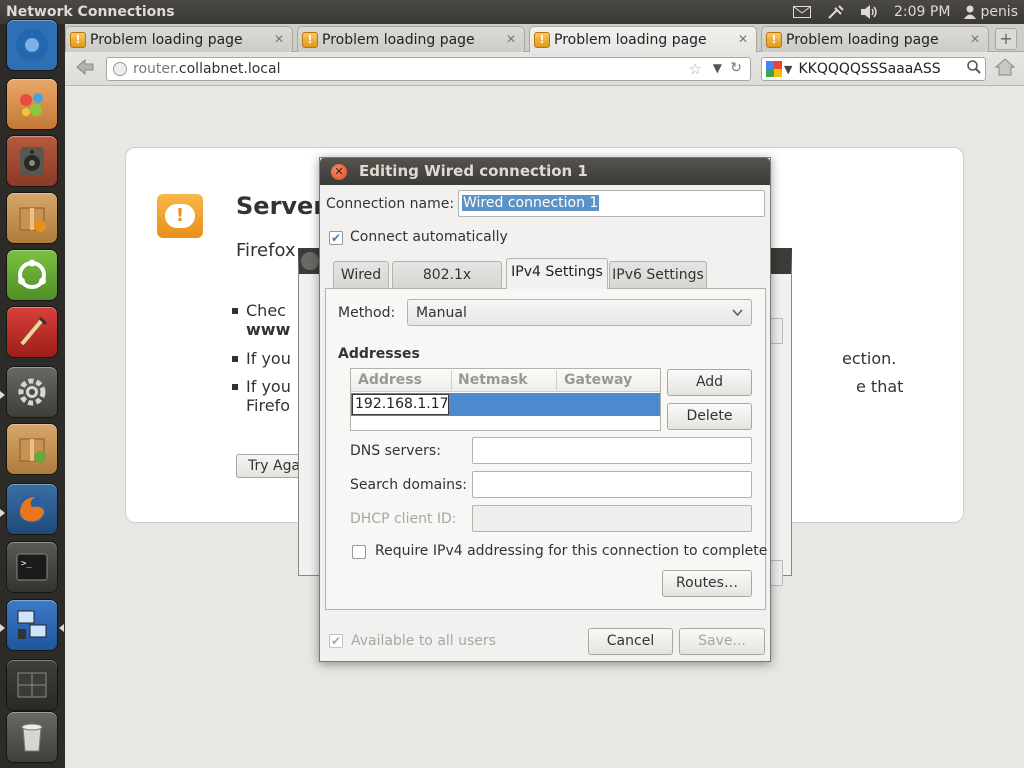 Image resolution: width=1024 pixels, height=768 pixels. I want to click on connection-name-field: Wired connection 1, so click(611, 203).